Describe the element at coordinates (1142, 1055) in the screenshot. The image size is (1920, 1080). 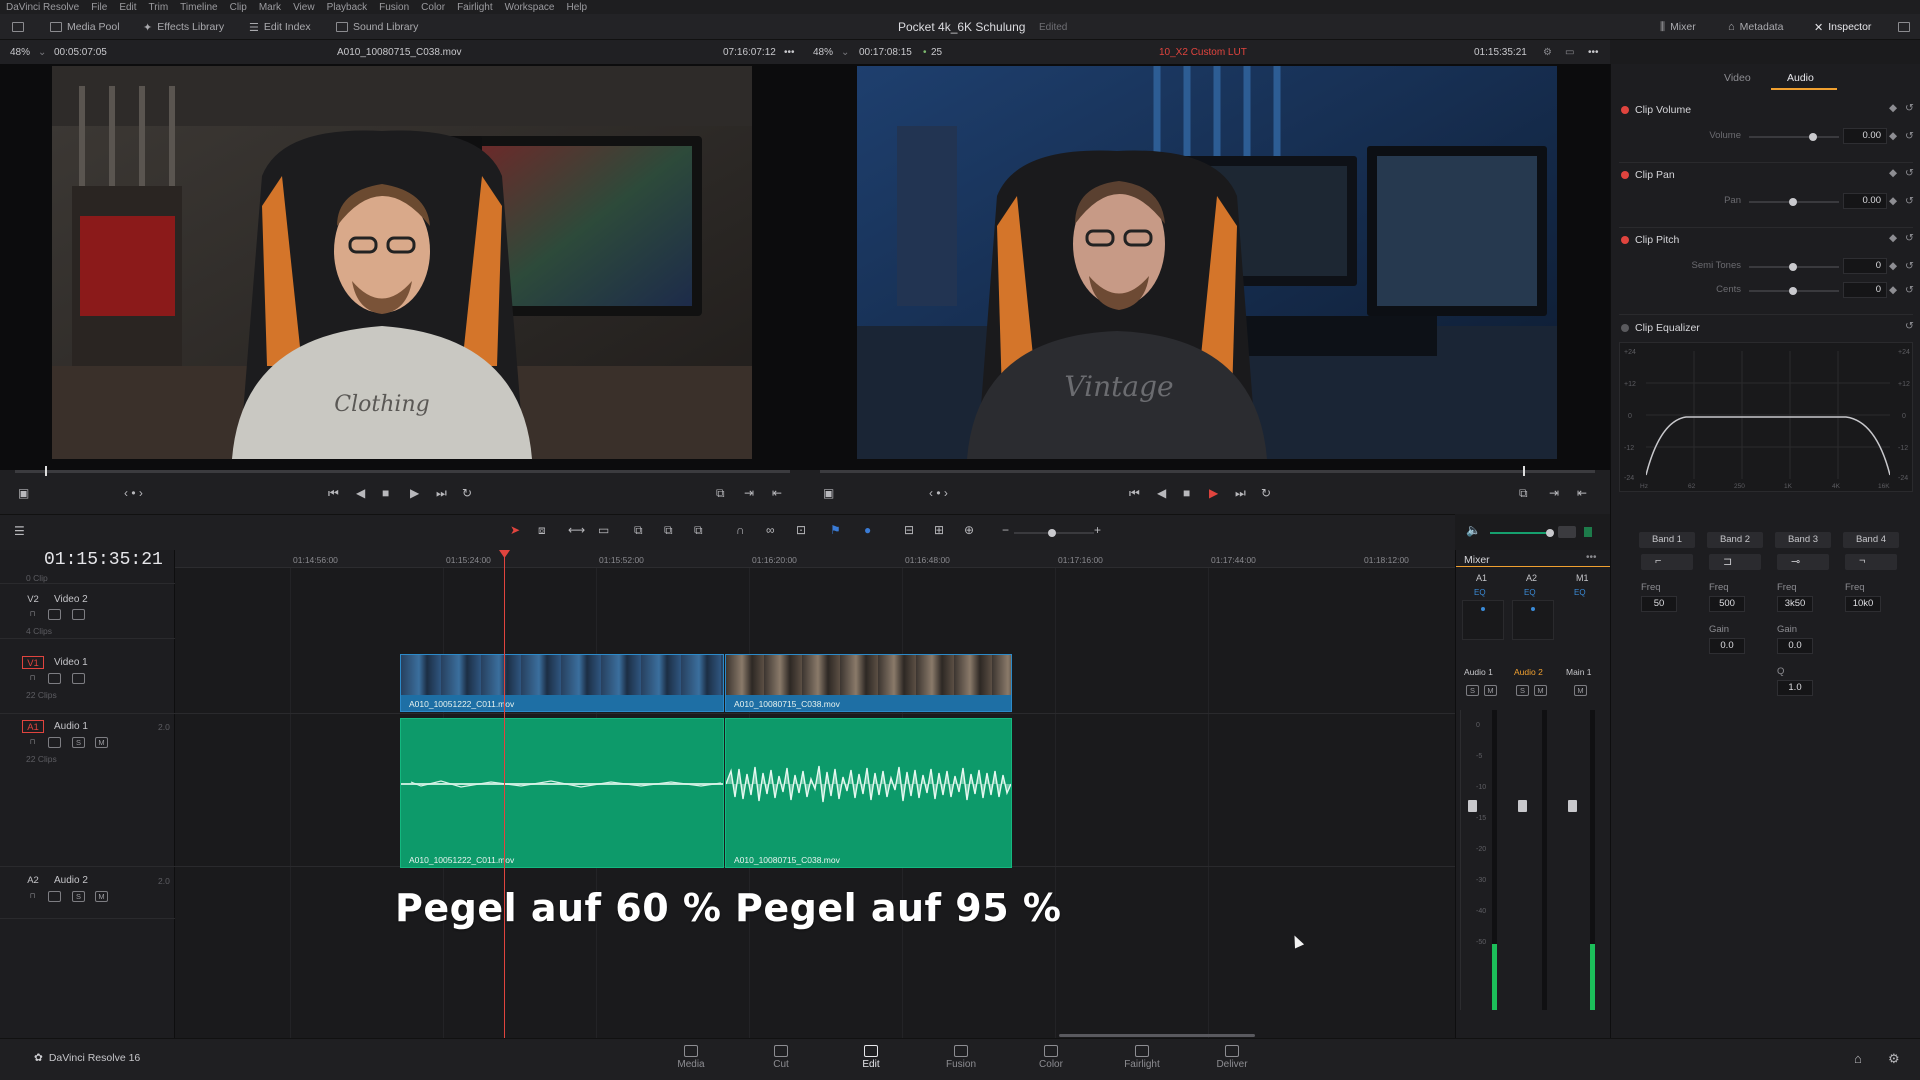
I see `page-tab-fairlight: Fairlight` at that location.